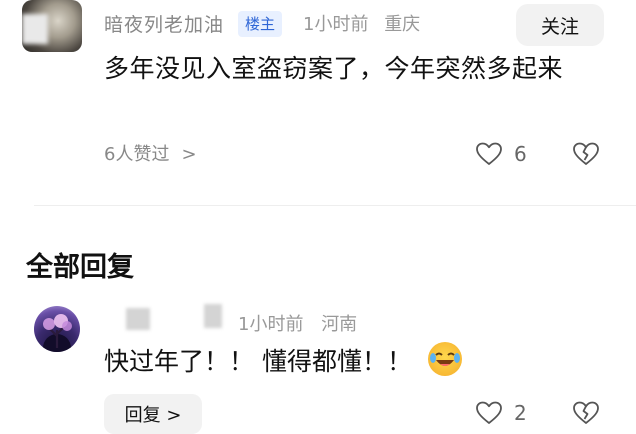 The height and width of the screenshot is (434, 636). Describe the element at coordinates (35, 29) in the screenshot. I see `avatar-blur` at that location.